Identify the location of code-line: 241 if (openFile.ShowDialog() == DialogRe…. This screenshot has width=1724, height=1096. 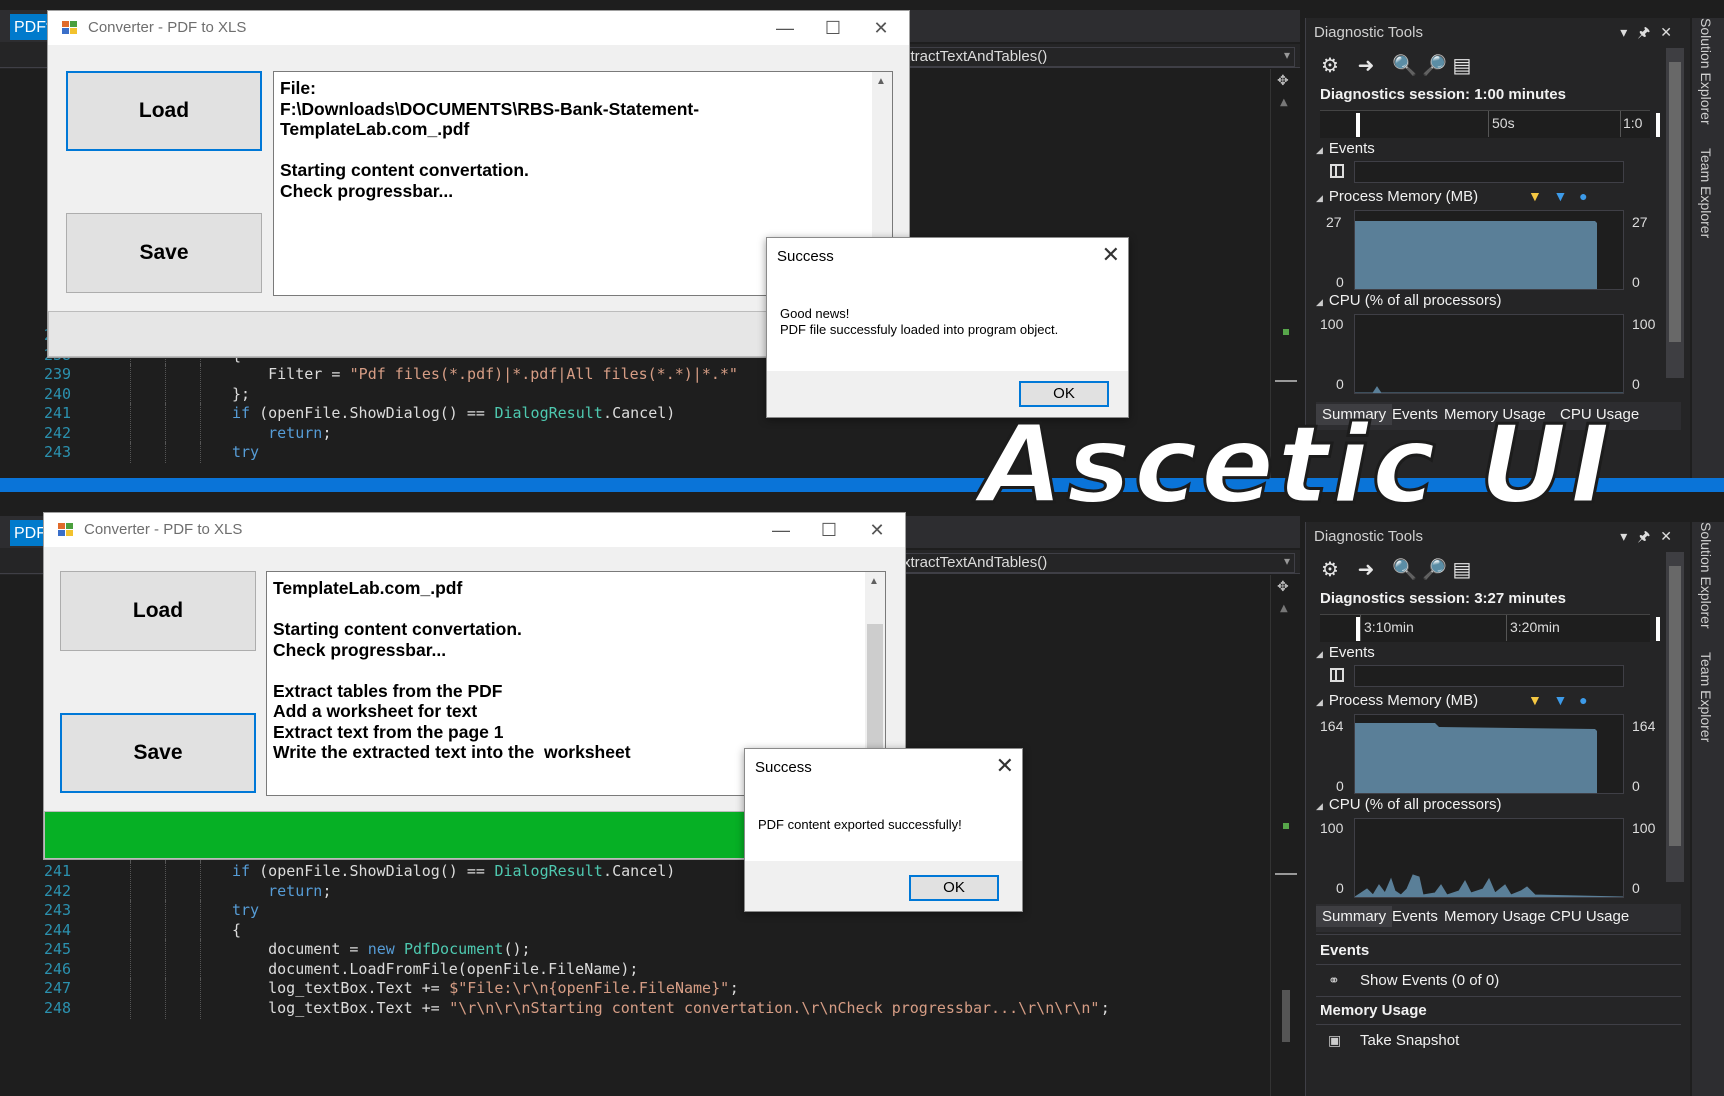
(635, 871).